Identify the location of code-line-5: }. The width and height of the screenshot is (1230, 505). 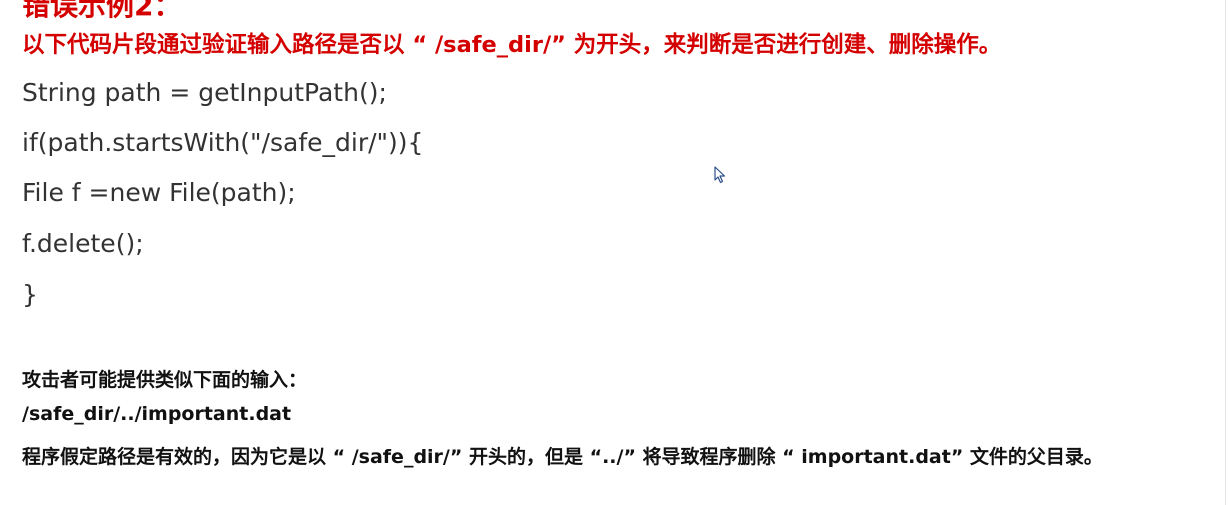
(30, 294).